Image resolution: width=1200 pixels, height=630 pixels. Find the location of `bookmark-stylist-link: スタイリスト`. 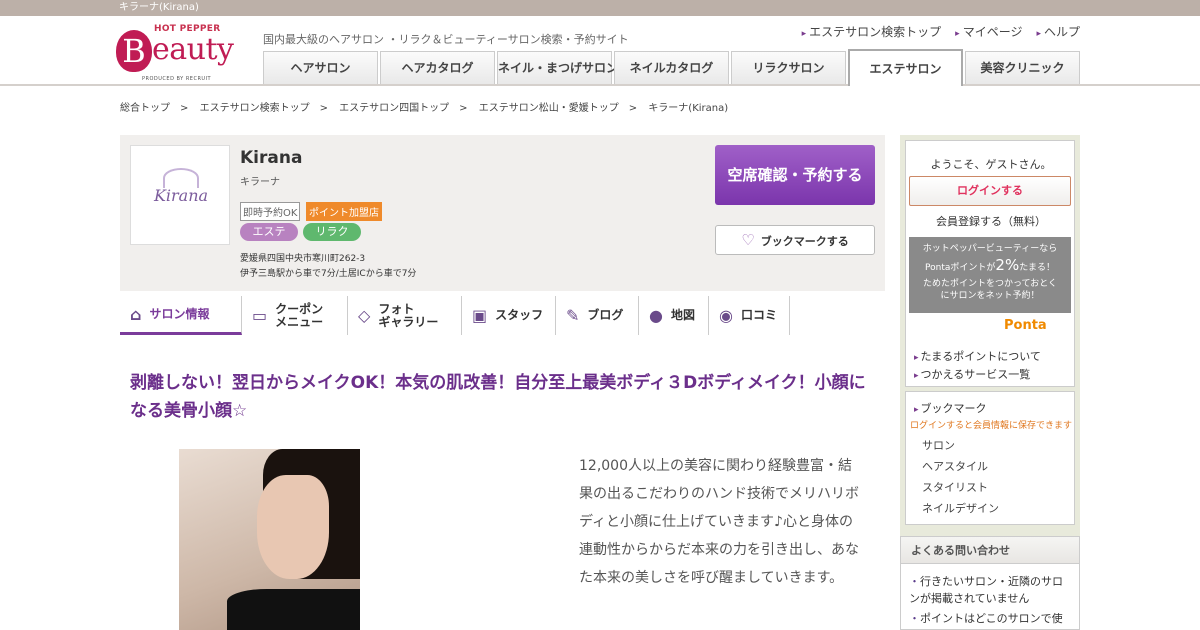

bookmark-stylist-link: スタイリスト is located at coordinates (955, 487).